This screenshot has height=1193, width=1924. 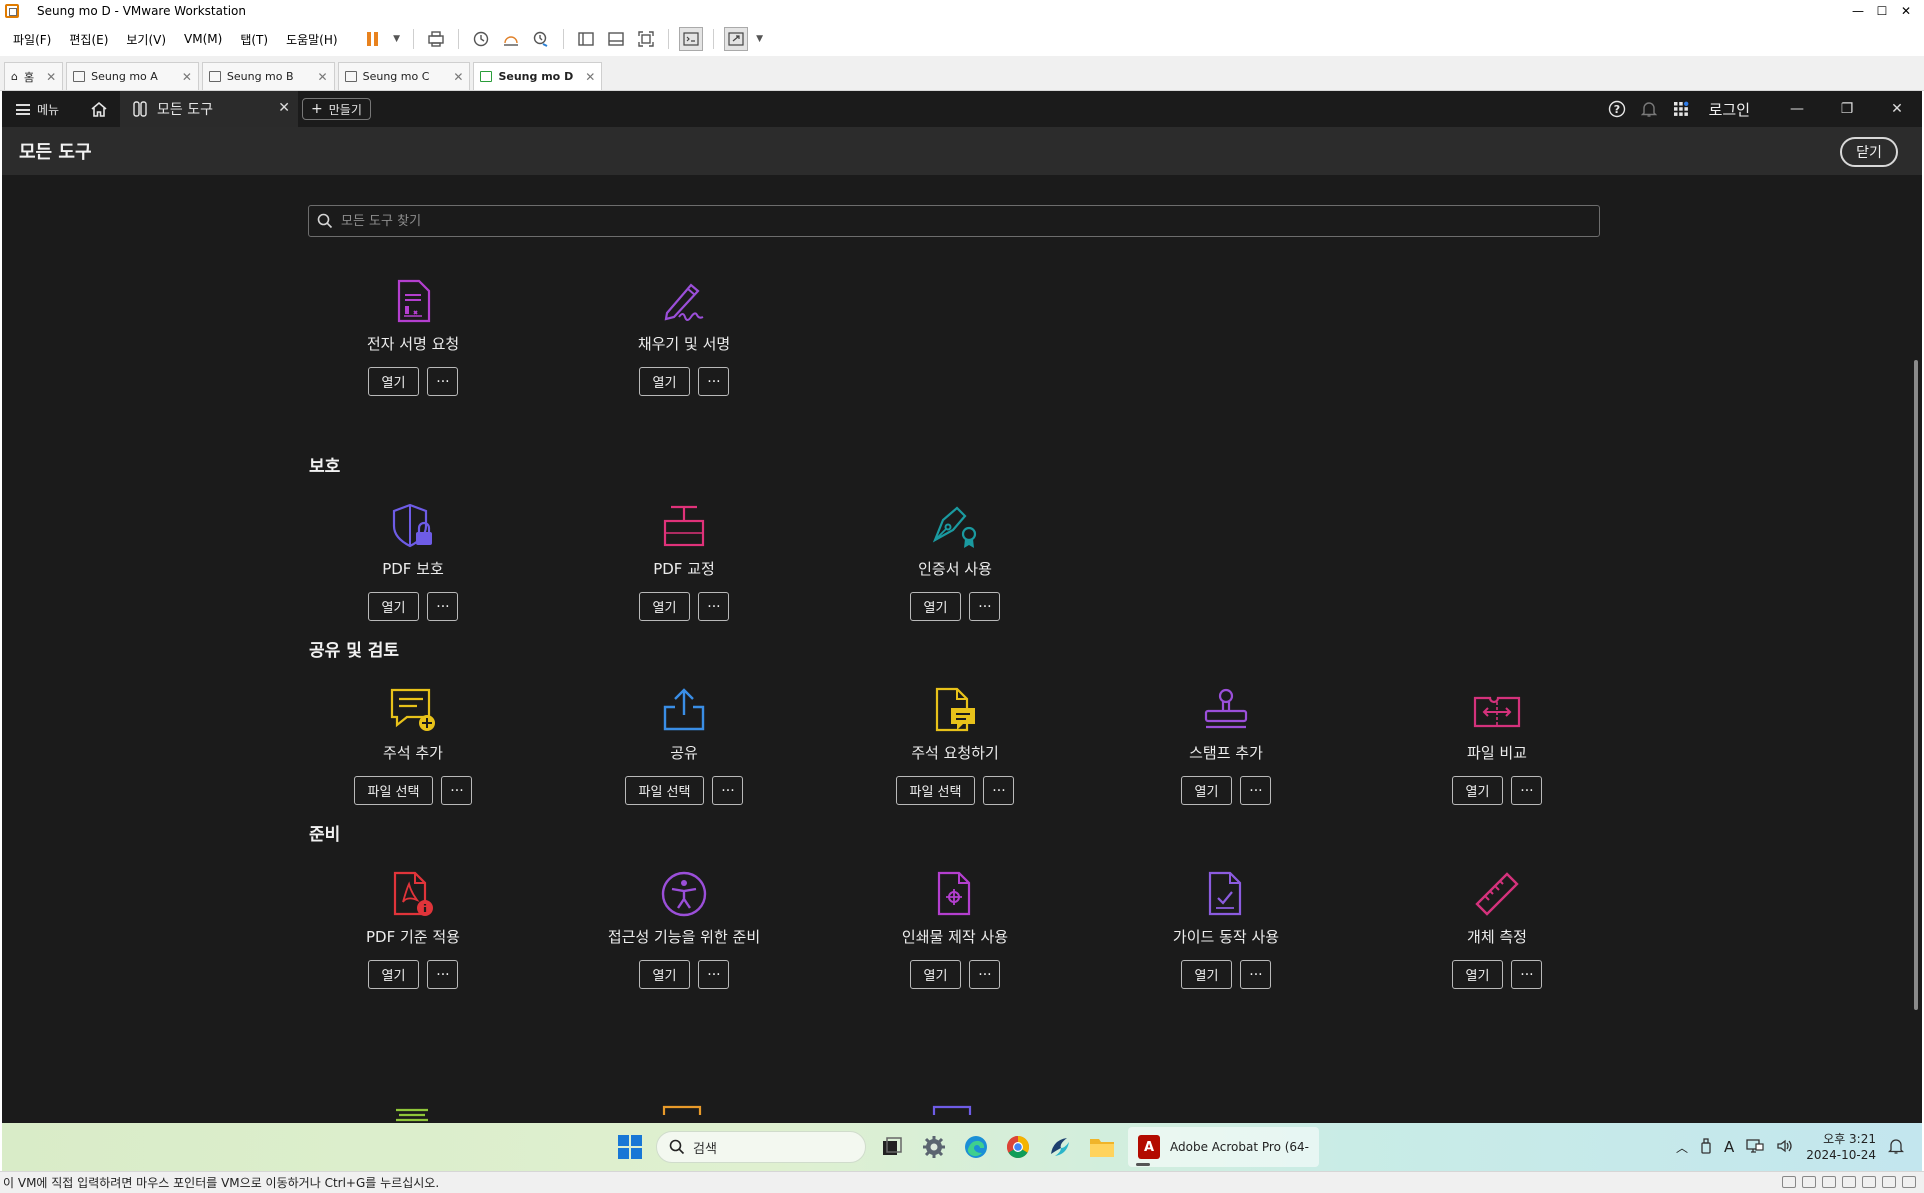 I want to click on search-box, so click(x=954, y=221).